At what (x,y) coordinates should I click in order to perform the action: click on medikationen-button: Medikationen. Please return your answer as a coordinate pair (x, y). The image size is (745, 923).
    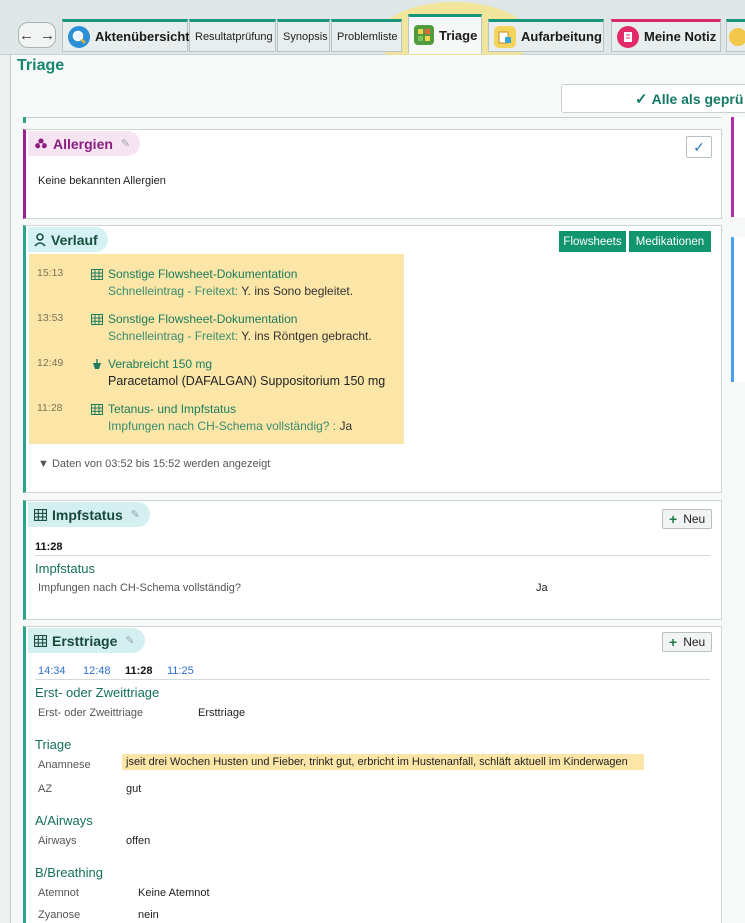
    Looking at the image, I should click on (670, 241).